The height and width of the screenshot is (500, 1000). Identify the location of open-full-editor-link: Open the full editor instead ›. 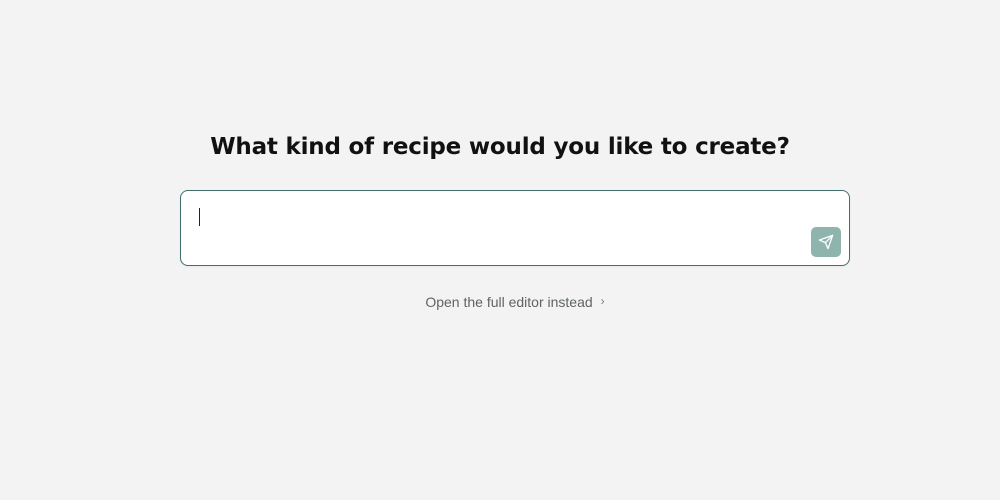
(500, 302).